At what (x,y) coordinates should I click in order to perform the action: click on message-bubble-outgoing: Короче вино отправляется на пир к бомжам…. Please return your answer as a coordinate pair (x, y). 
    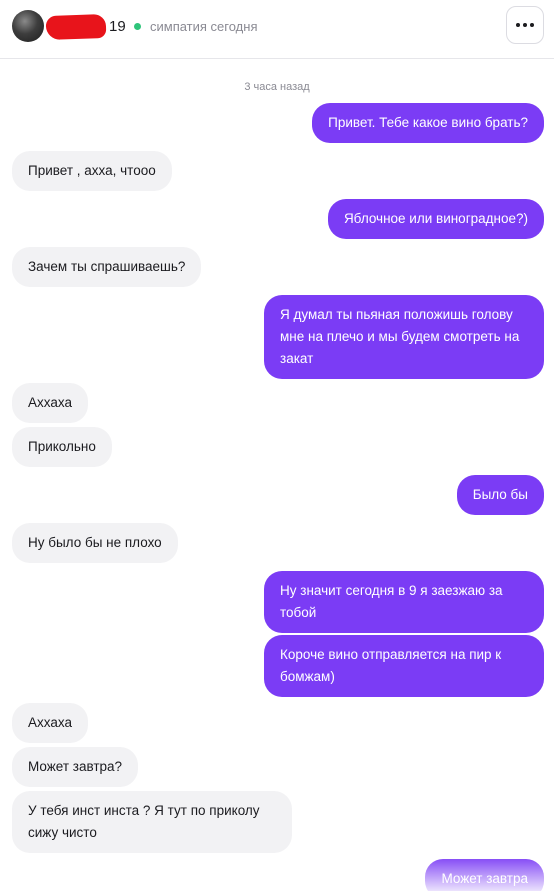
    Looking at the image, I should click on (404, 666).